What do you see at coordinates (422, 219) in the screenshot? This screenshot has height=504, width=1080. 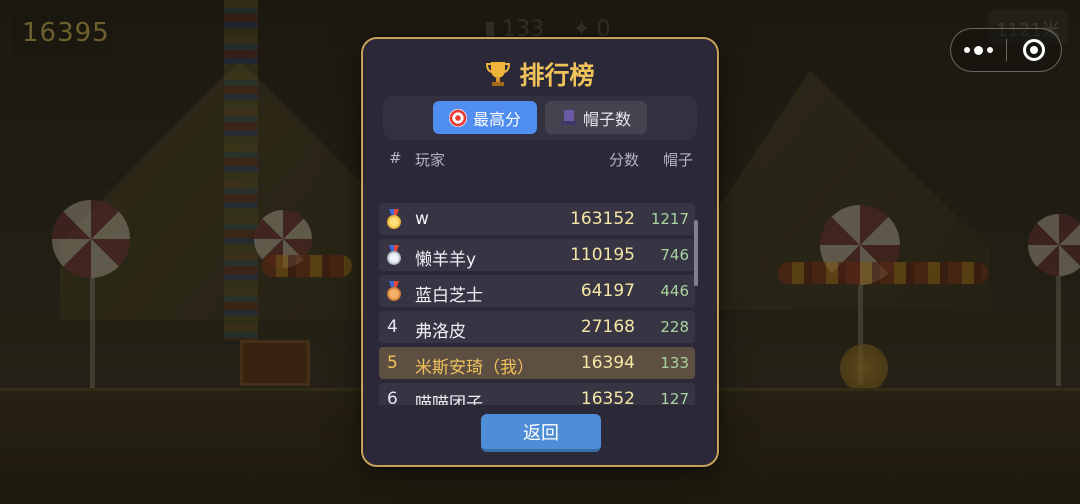 I see `player-name: w` at bounding box center [422, 219].